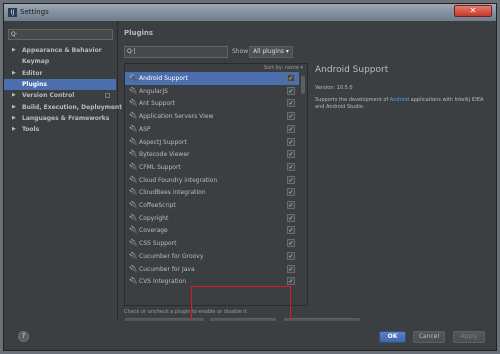  Describe the element at coordinates (303, 188) in the screenshot. I see `plugin-list-scrollbar` at that location.